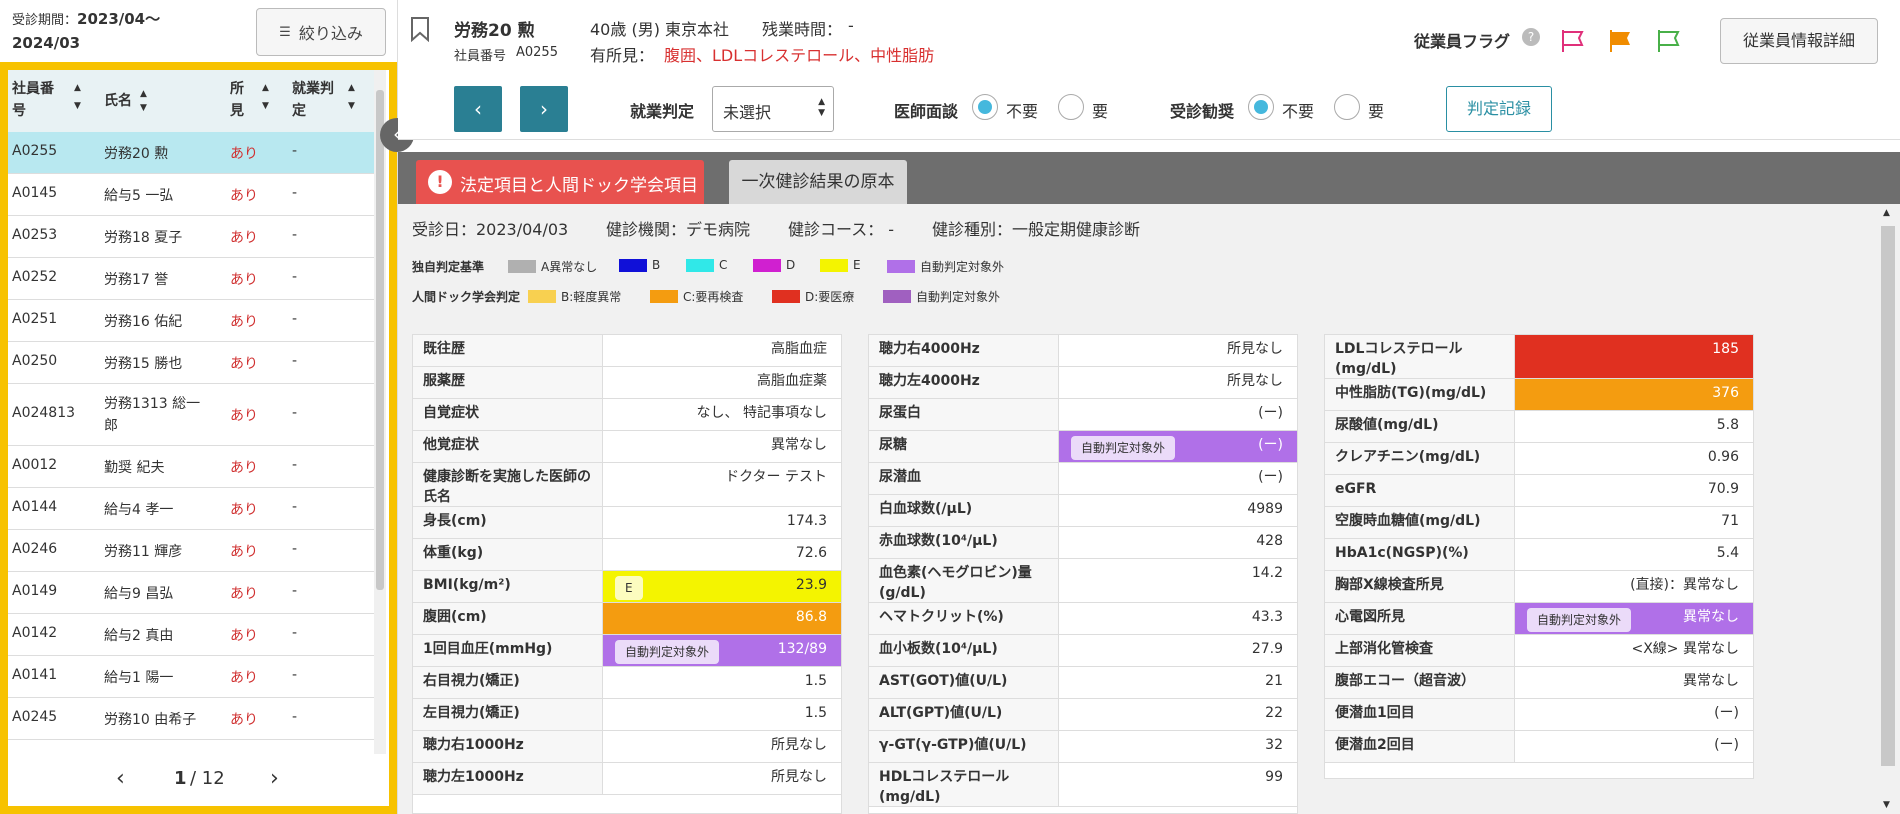 The image size is (1900, 814). I want to click on prev-page-button: ‹, so click(120, 778).